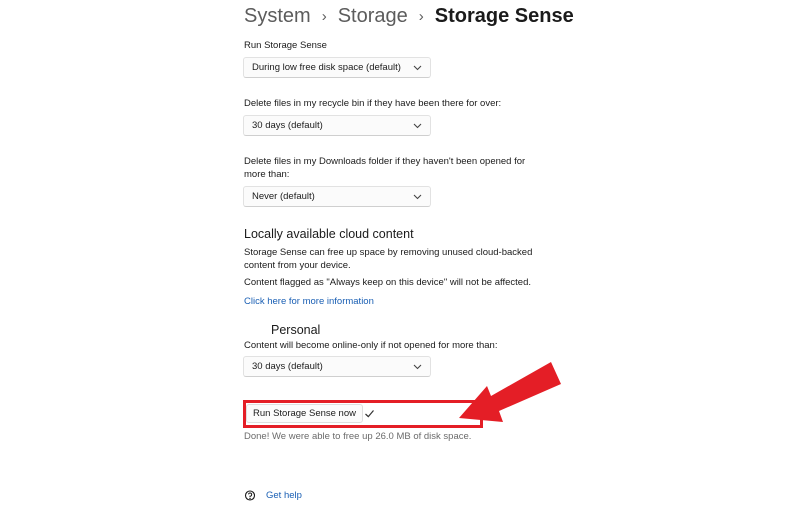 The height and width of the screenshot is (507, 800). Describe the element at coordinates (337, 125) in the screenshot. I see `recycle-bin-dropdown: 30 days (default)` at that location.